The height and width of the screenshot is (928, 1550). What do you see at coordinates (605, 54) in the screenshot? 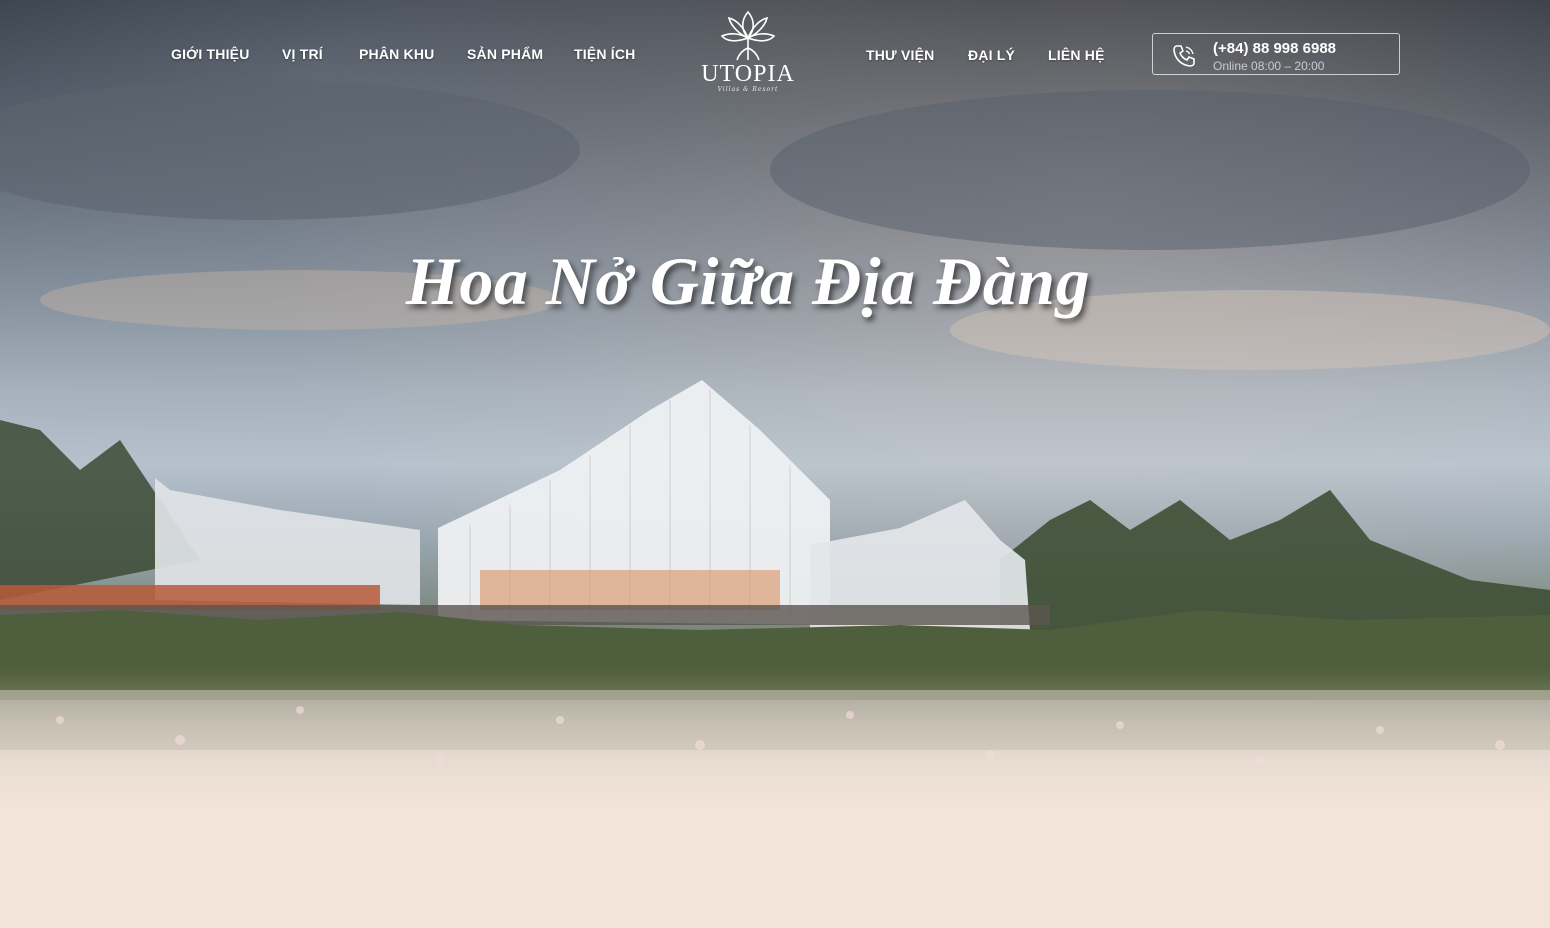
I see `nav-item-tien-ich: TIỆN ÍCH` at bounding box center [605, 54].